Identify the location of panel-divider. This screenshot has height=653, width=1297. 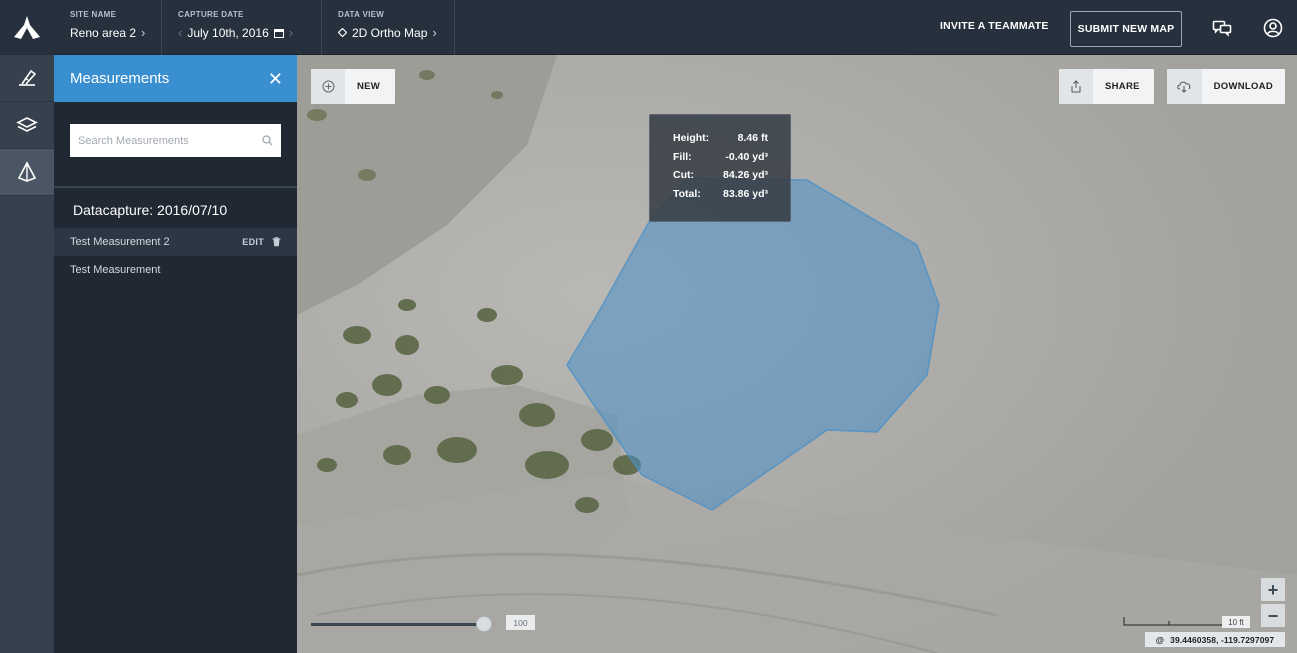
(175, 187).